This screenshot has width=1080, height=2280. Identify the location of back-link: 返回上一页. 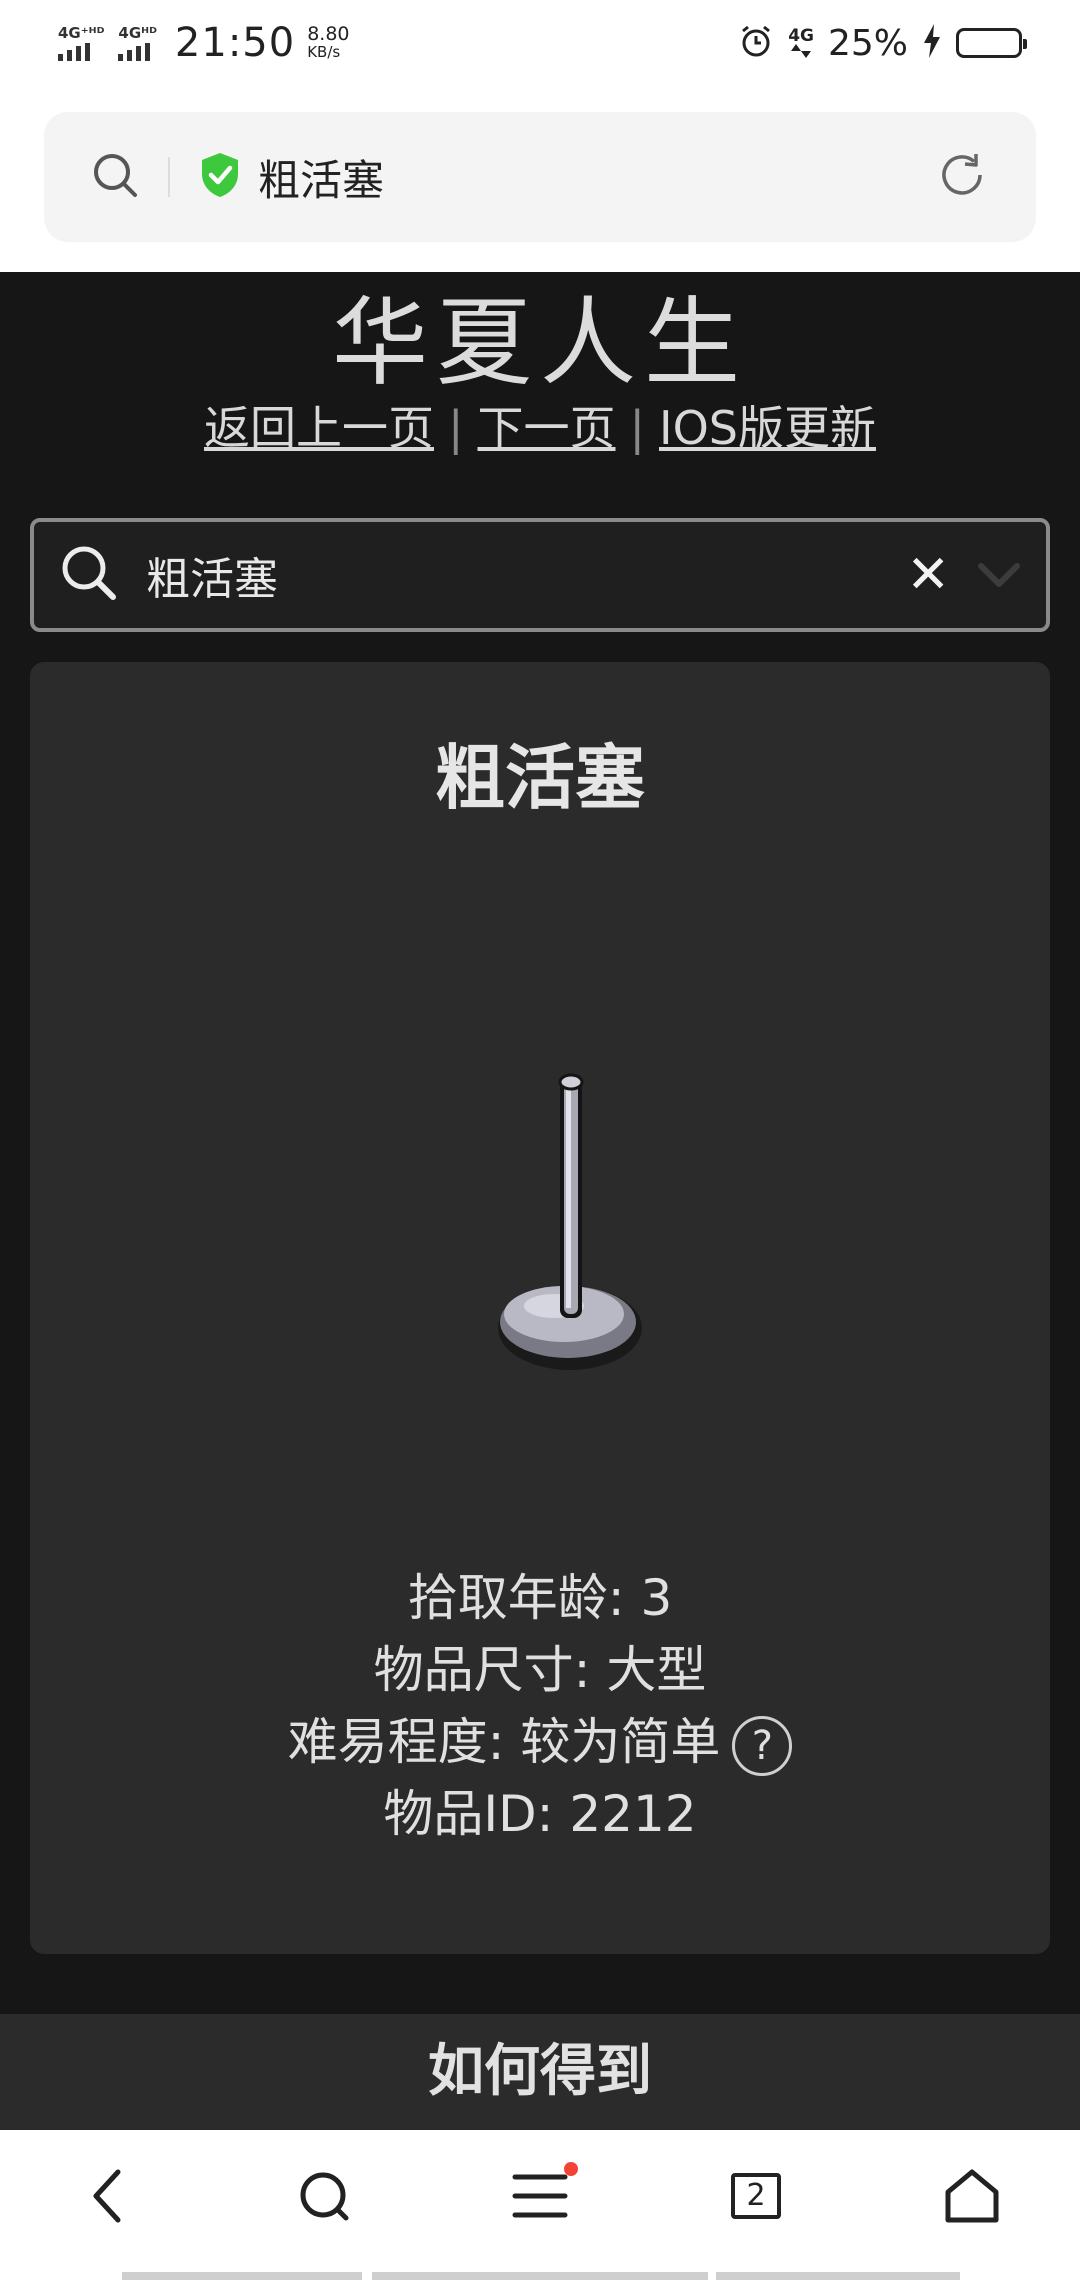
(319, 428).